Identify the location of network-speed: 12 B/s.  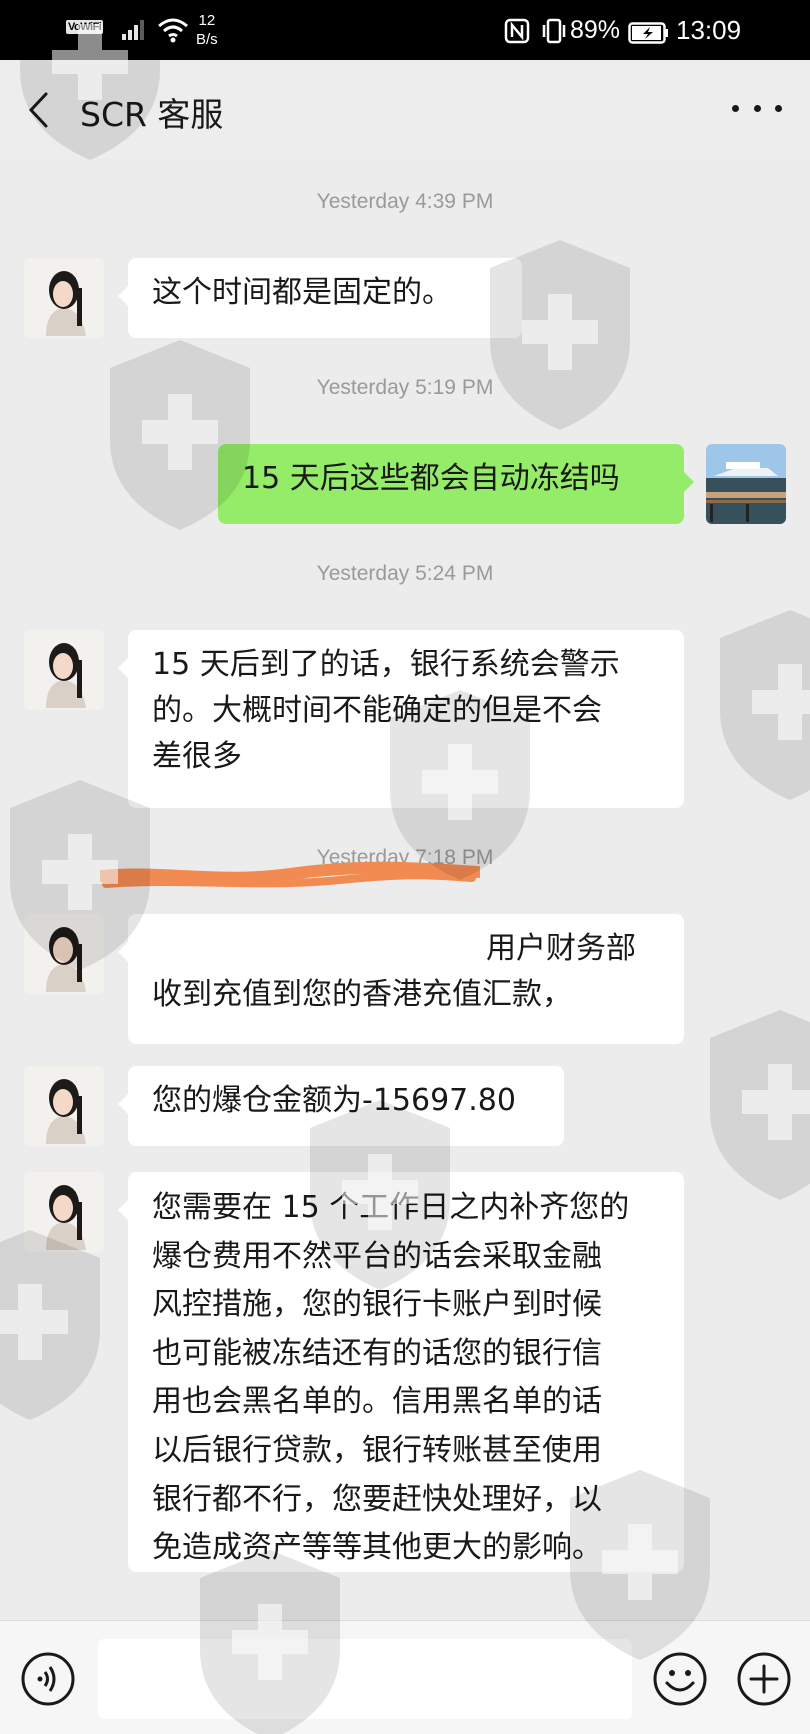
(207, 30).